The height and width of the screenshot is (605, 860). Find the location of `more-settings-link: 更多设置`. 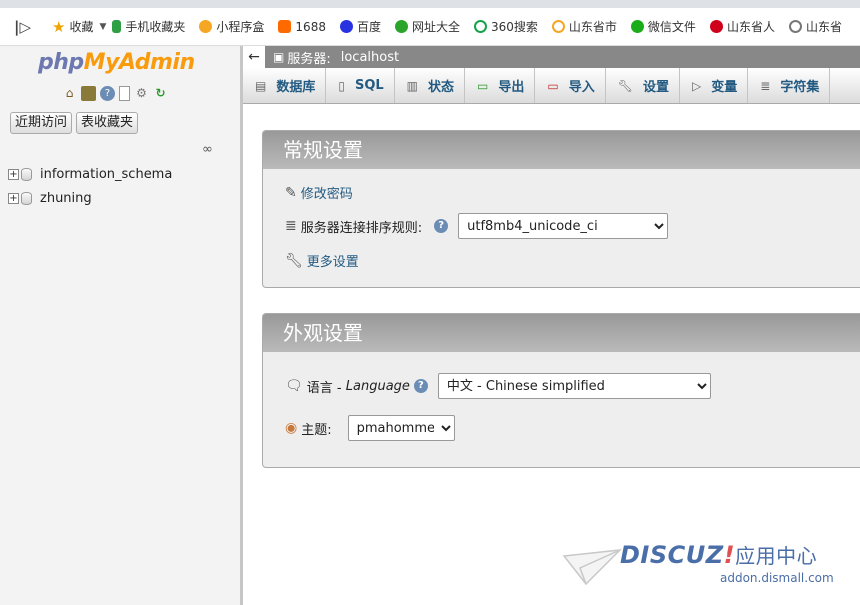

more-settings-link: 更多设置 is located at coordinates (333, 260).